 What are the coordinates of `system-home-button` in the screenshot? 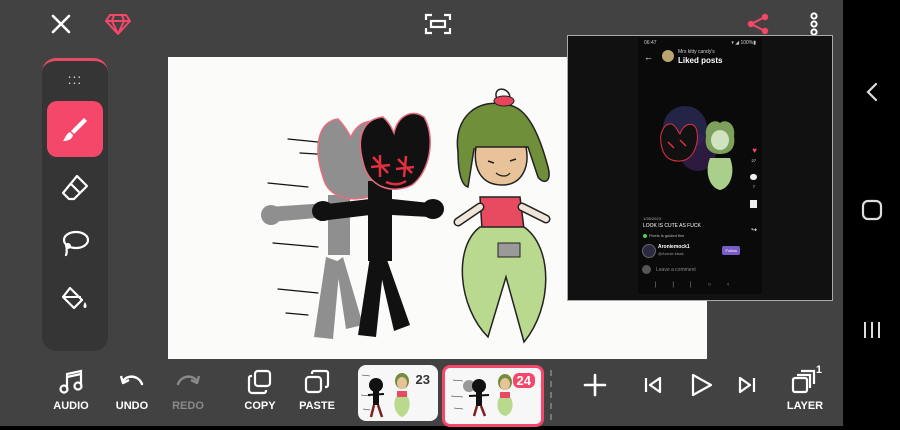 It's located at (871, 210).